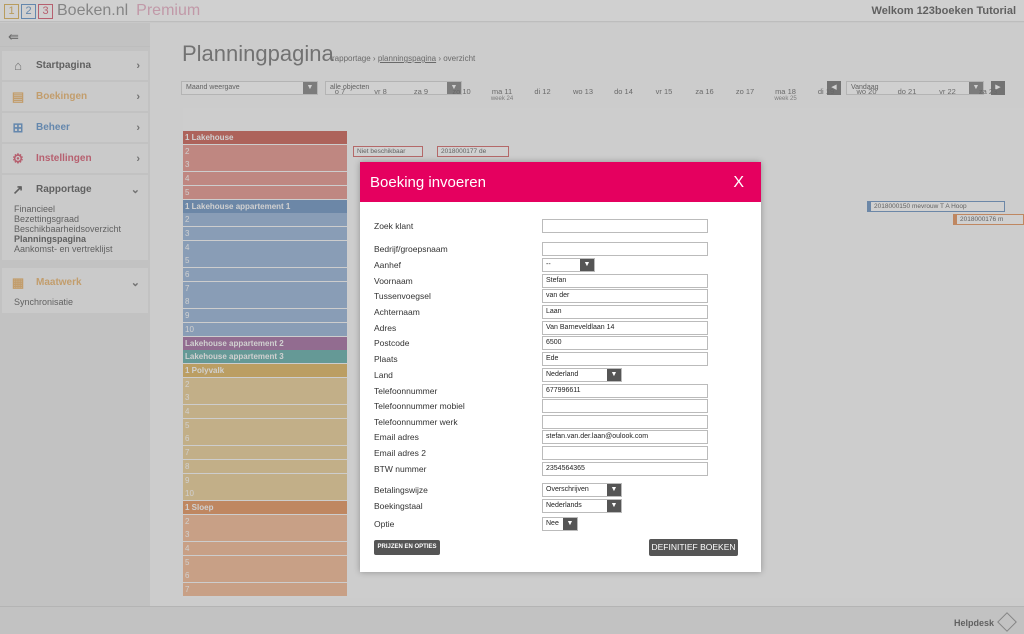 Image resolution: width=1024 pixels, height=634 pixels. Describe the element at coordinates (400, 453) in the screenshot. I see `field-label: Email adres 2` at that location.